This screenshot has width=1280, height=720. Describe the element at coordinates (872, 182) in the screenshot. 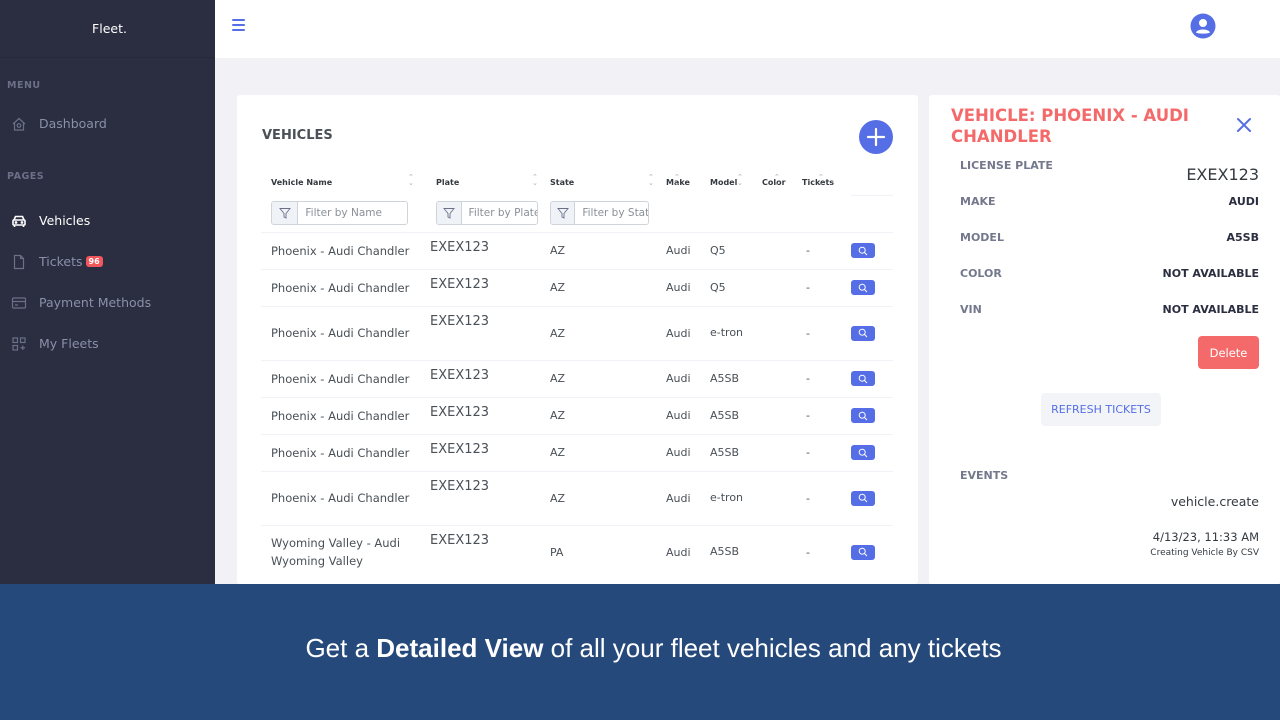

I see `column-header-actions` at that location.